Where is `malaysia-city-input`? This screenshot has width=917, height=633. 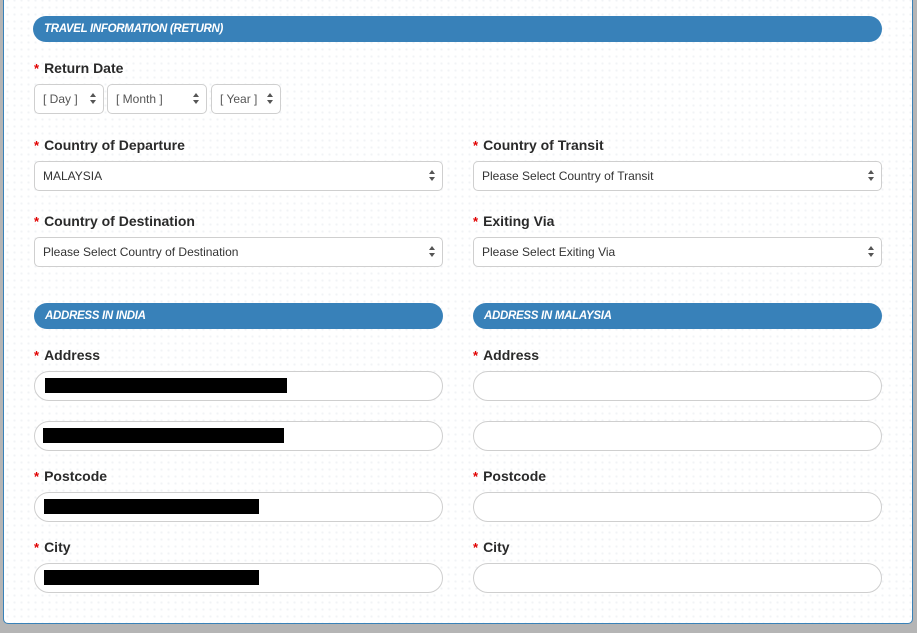 malaysia-city-input is located at coordinates (677, 578).